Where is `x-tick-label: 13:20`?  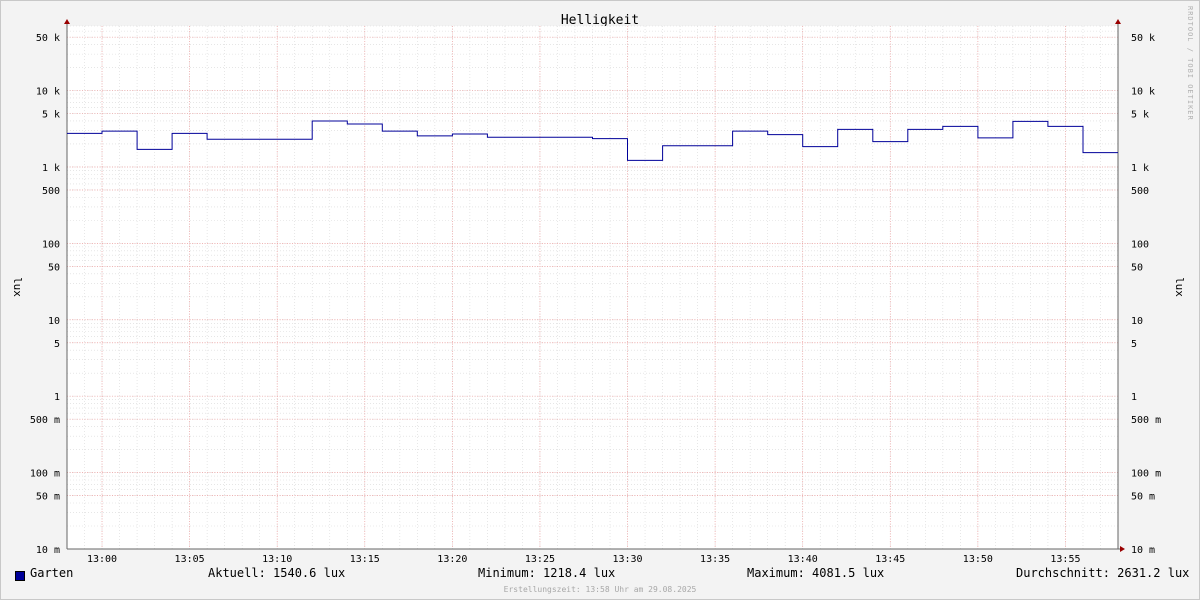 x-tick-label: 13:20 is located at coordinates (452, 559).